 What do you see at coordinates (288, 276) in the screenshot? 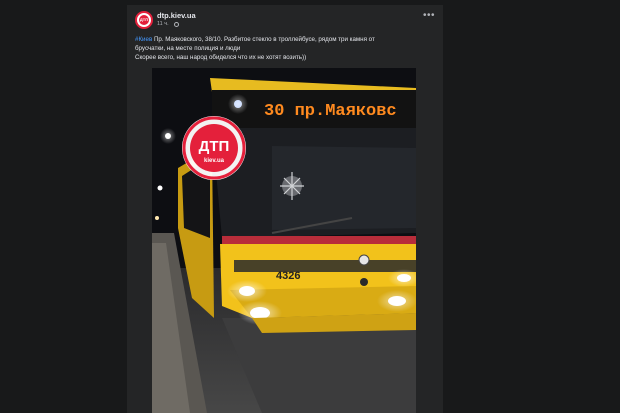
I see `fleet-number: 4326` at bounding box center [288, 276].